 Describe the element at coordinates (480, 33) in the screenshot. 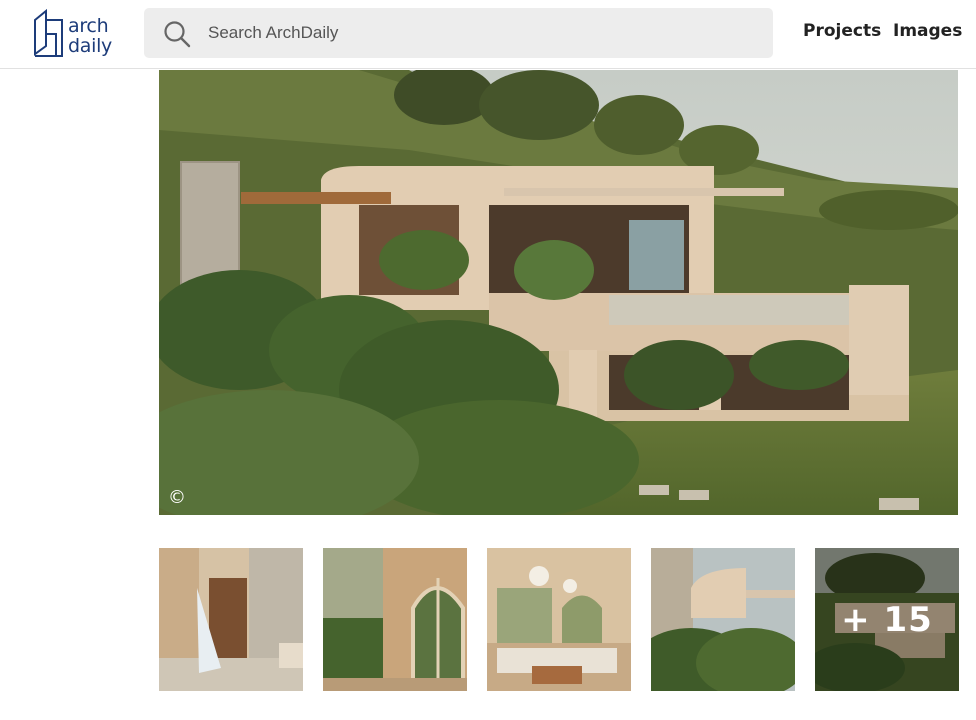

I see `search-input` at that location.